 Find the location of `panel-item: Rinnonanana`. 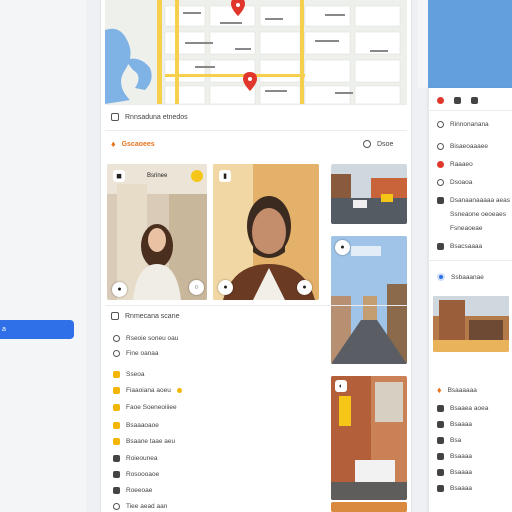

panel-item: Rinnonanana is located at coordinates (463, 124).